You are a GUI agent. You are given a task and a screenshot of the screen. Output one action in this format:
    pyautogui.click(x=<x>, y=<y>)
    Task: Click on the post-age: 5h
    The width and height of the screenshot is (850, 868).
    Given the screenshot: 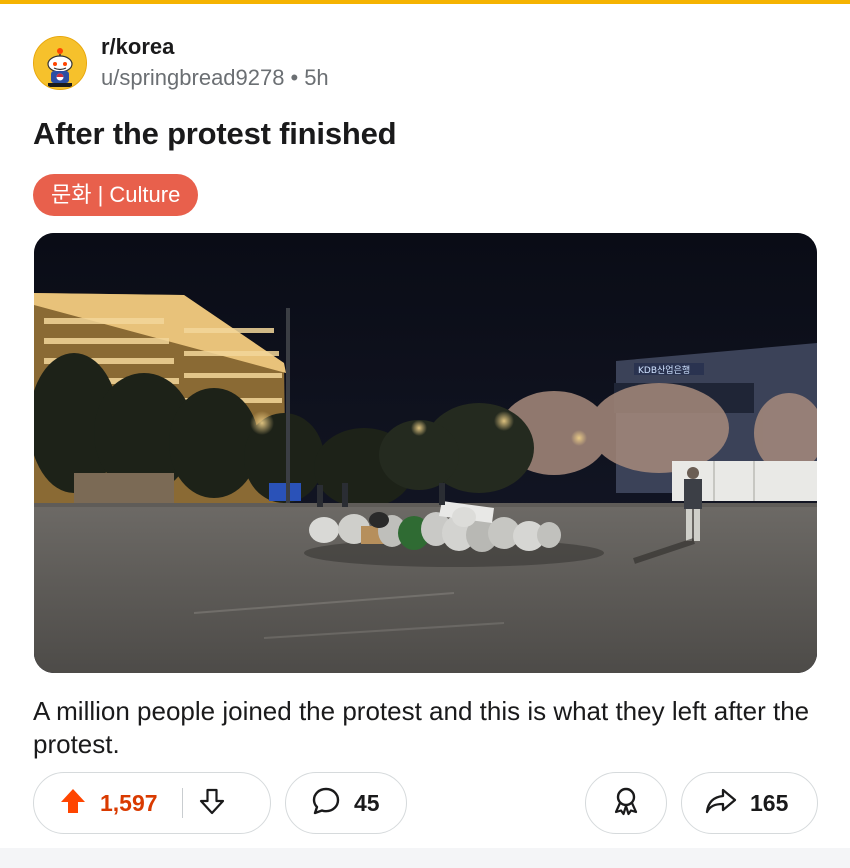 What is the action you would take?
    pyautogui.click(x=316, y=77)
    